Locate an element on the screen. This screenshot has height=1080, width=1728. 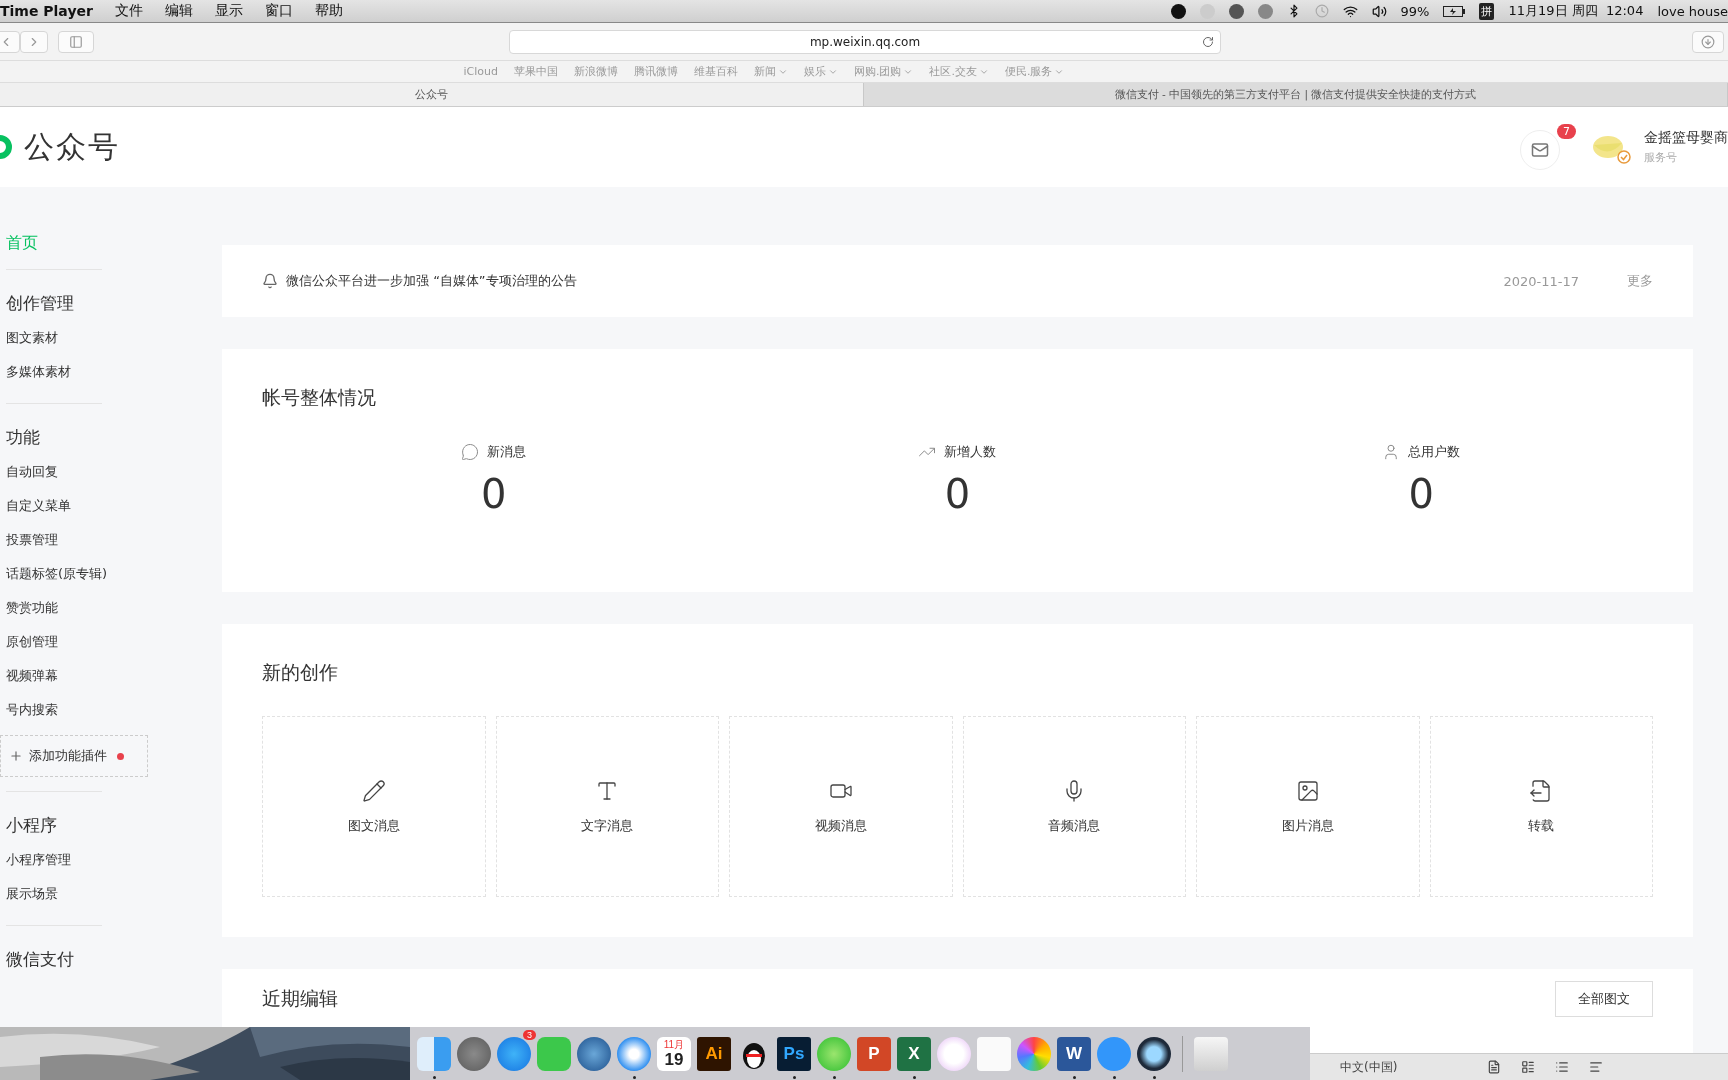
menu-item: 文件 is located at coordinates (128, 11).